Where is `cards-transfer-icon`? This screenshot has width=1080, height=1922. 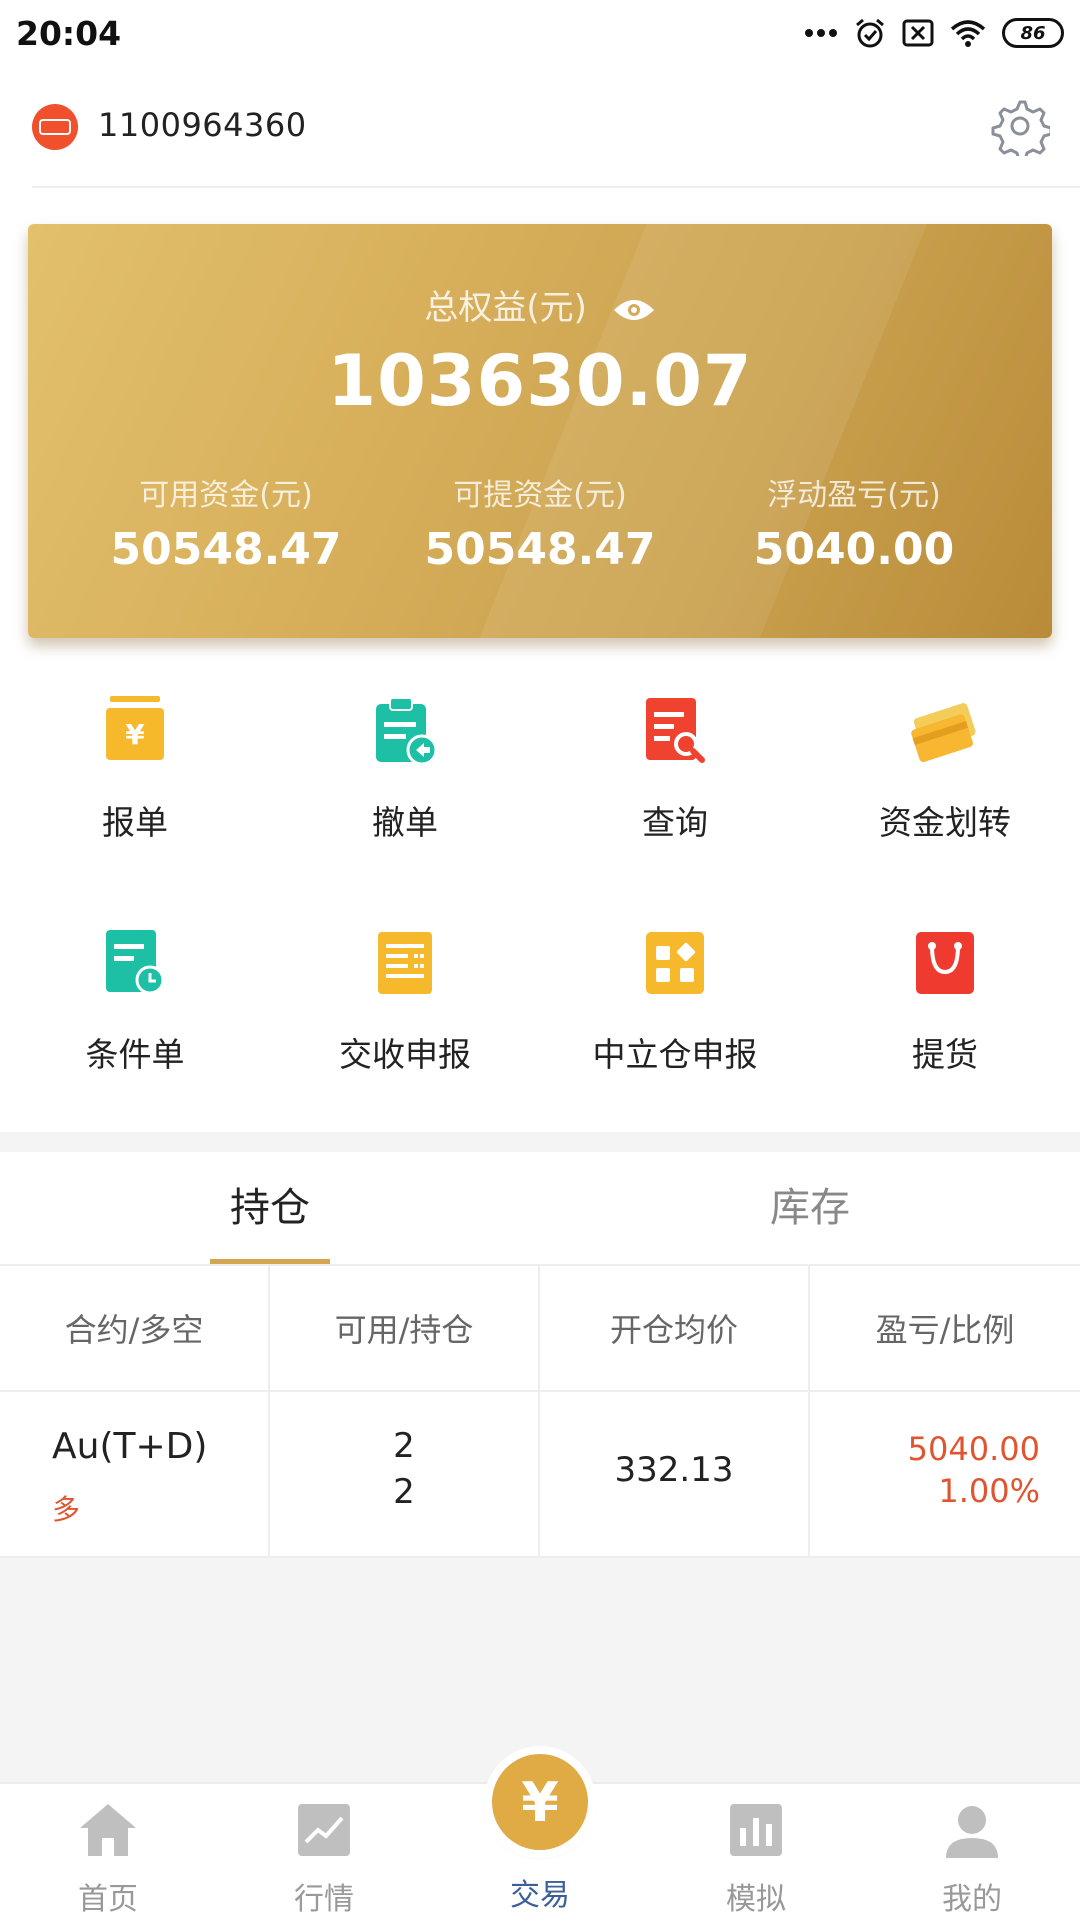
cards-transfer-icon is located at coordinates (943, 733).